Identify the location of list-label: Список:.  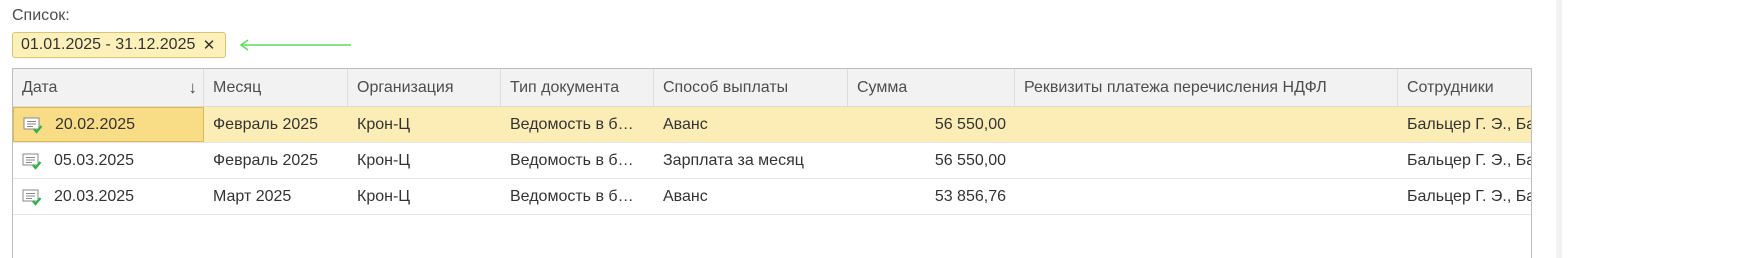
(41, 15).